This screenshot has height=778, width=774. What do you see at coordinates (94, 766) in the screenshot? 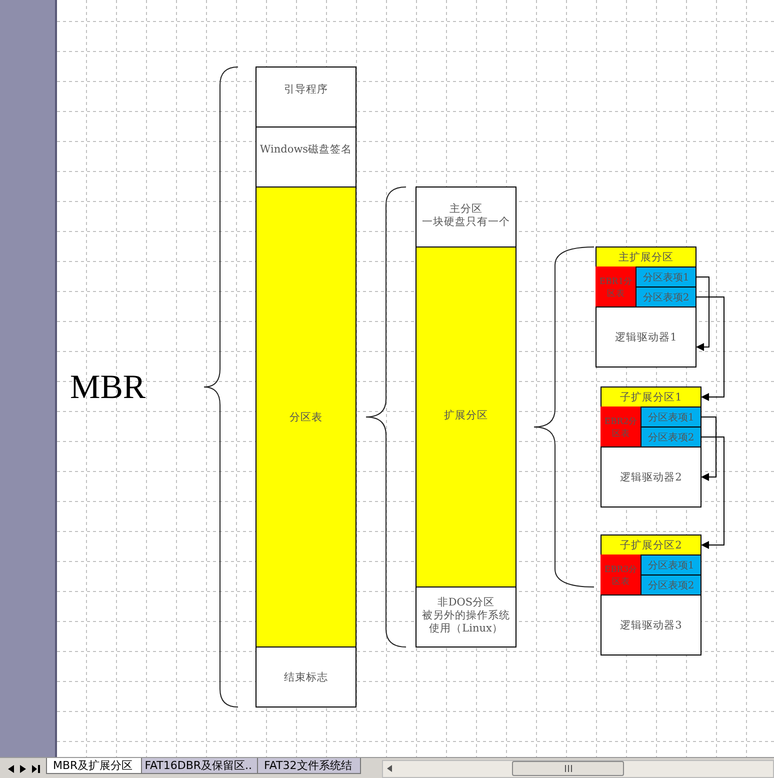
I see `sheet-tab: MBR及扩展分区` at bounding box center [94, 766].